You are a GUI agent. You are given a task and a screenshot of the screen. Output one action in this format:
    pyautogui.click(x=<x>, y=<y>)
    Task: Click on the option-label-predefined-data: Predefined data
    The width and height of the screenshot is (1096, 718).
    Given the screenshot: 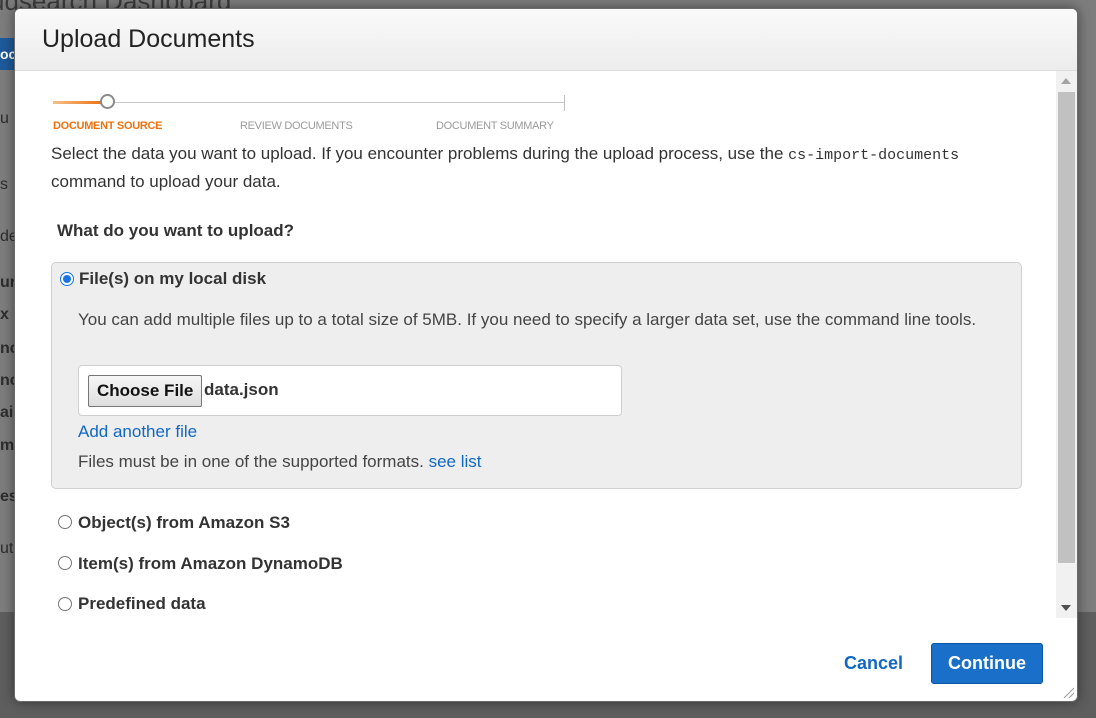 What is the action you would take?
    pyautogui.click(x=142, y=604)
    